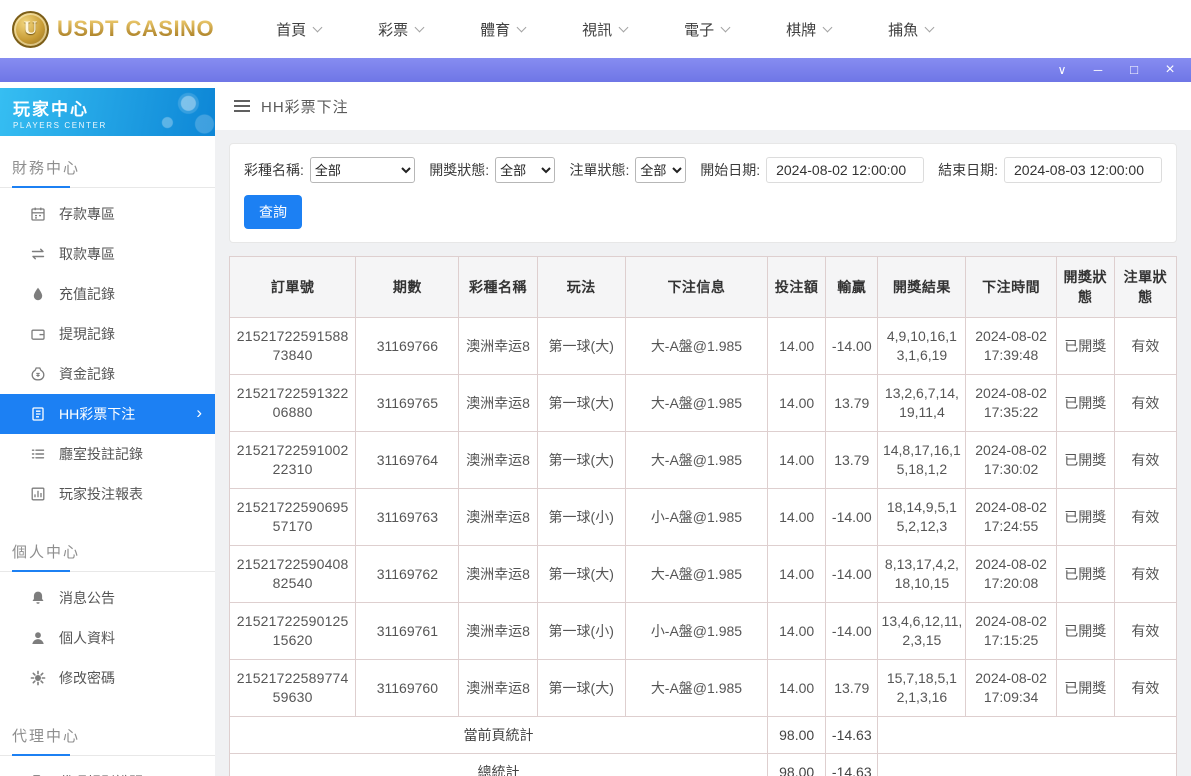  I want to click on window-minimize-icon, so click(1098, 70).